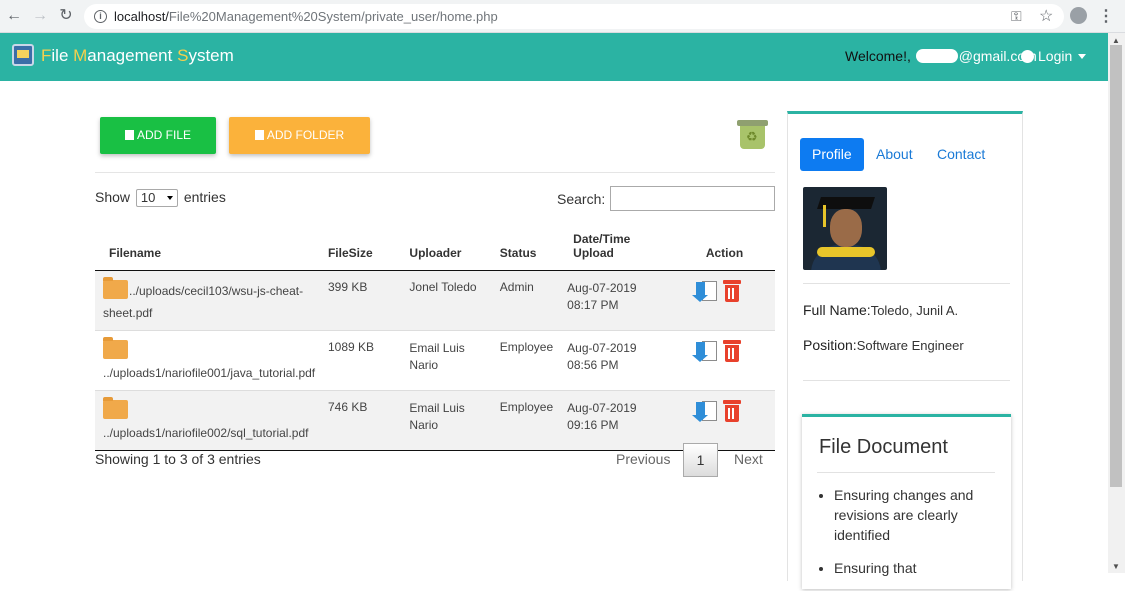 The image size is (1125, 591). What do you see at coordinates (1116, 40) in the screenshot?
I see `scroll-up-icon: ▲` at bounding box center [1116, 40].